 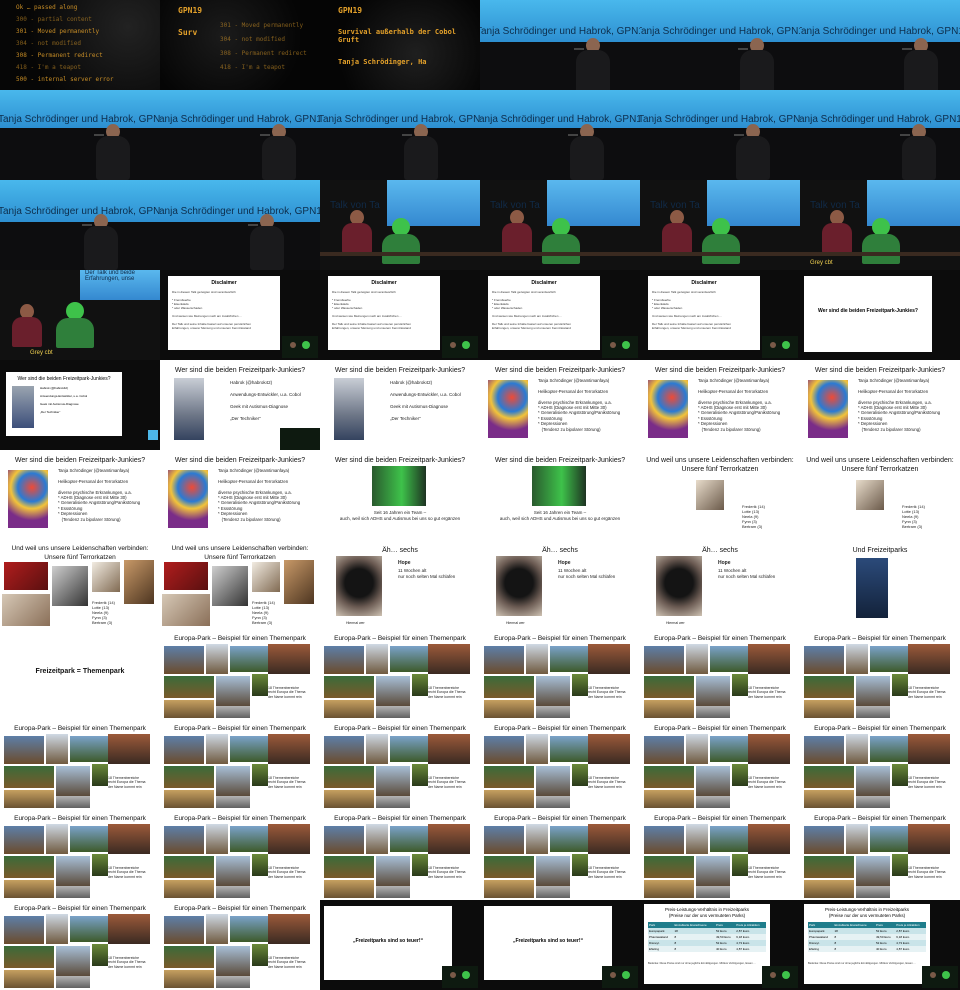 I want to click on lectern, so click(x=400, y=254).